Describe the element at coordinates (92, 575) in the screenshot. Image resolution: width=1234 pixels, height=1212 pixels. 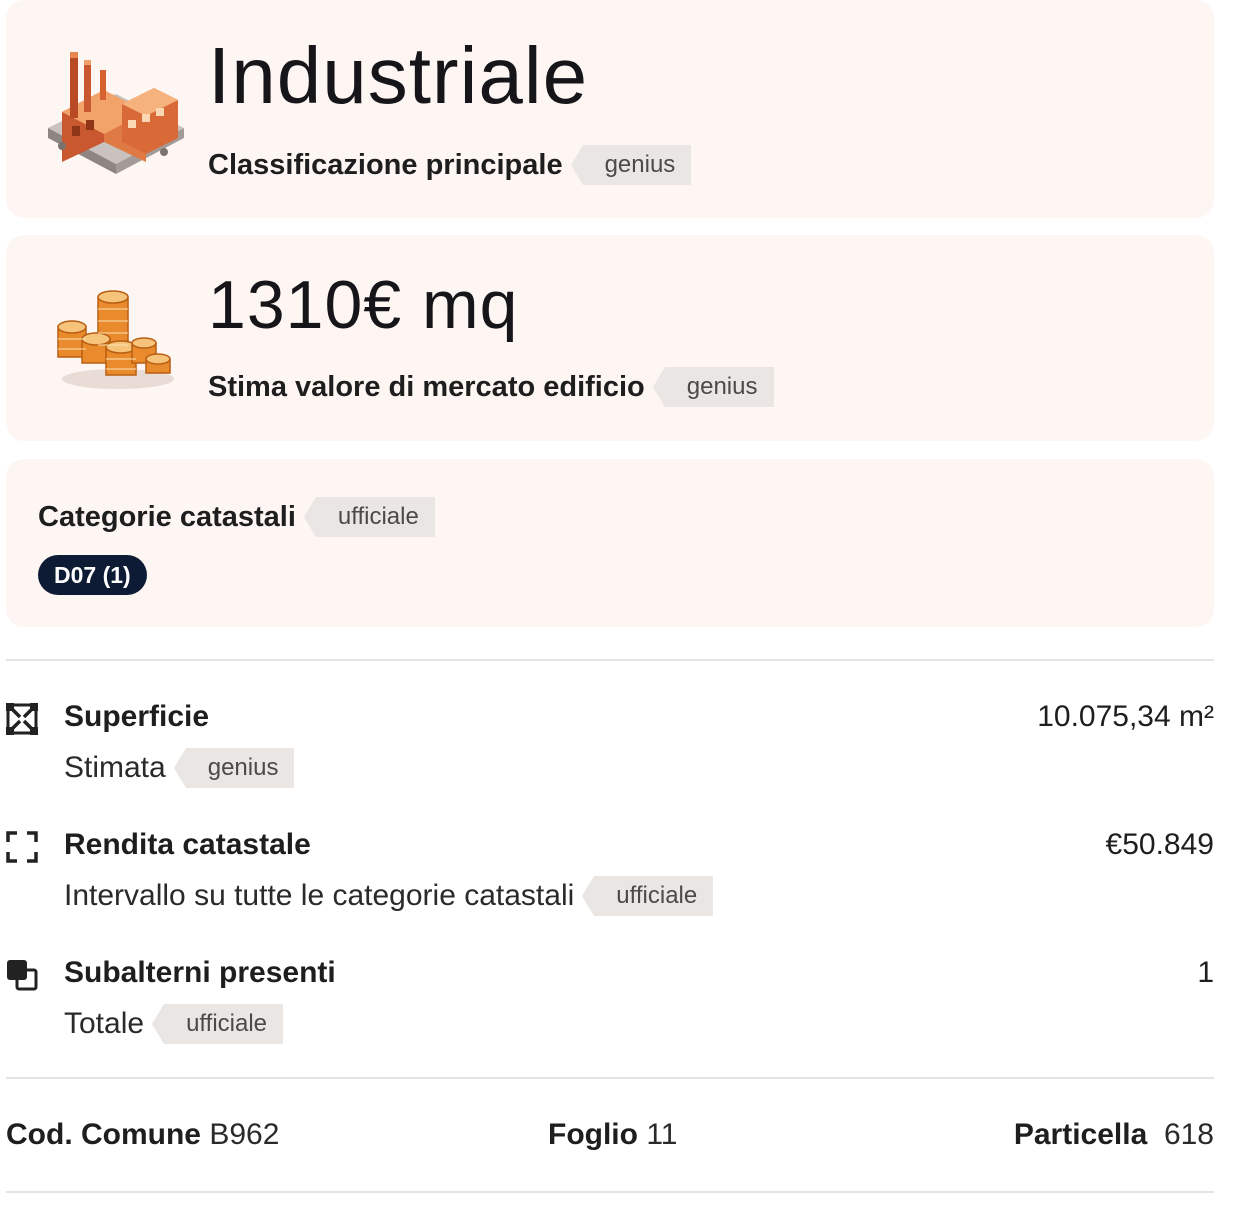
I see `category-chip: D07 (1)` at that location.